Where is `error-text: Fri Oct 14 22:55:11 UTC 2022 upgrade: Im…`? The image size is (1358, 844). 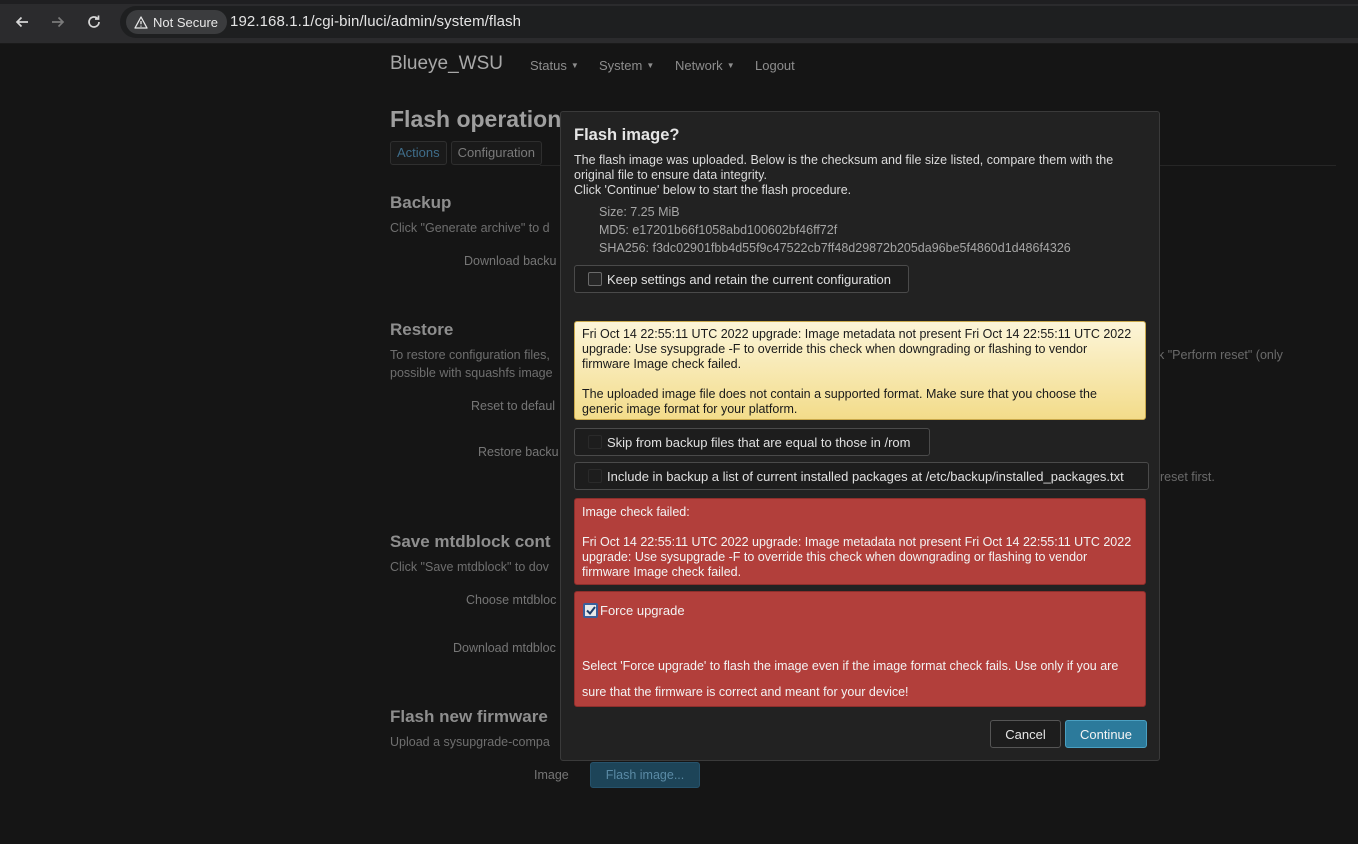
error-text: Fri Oct 14 22:55:11 UTC 2022 upgrade: Im… is located at coordinates (857, 557).